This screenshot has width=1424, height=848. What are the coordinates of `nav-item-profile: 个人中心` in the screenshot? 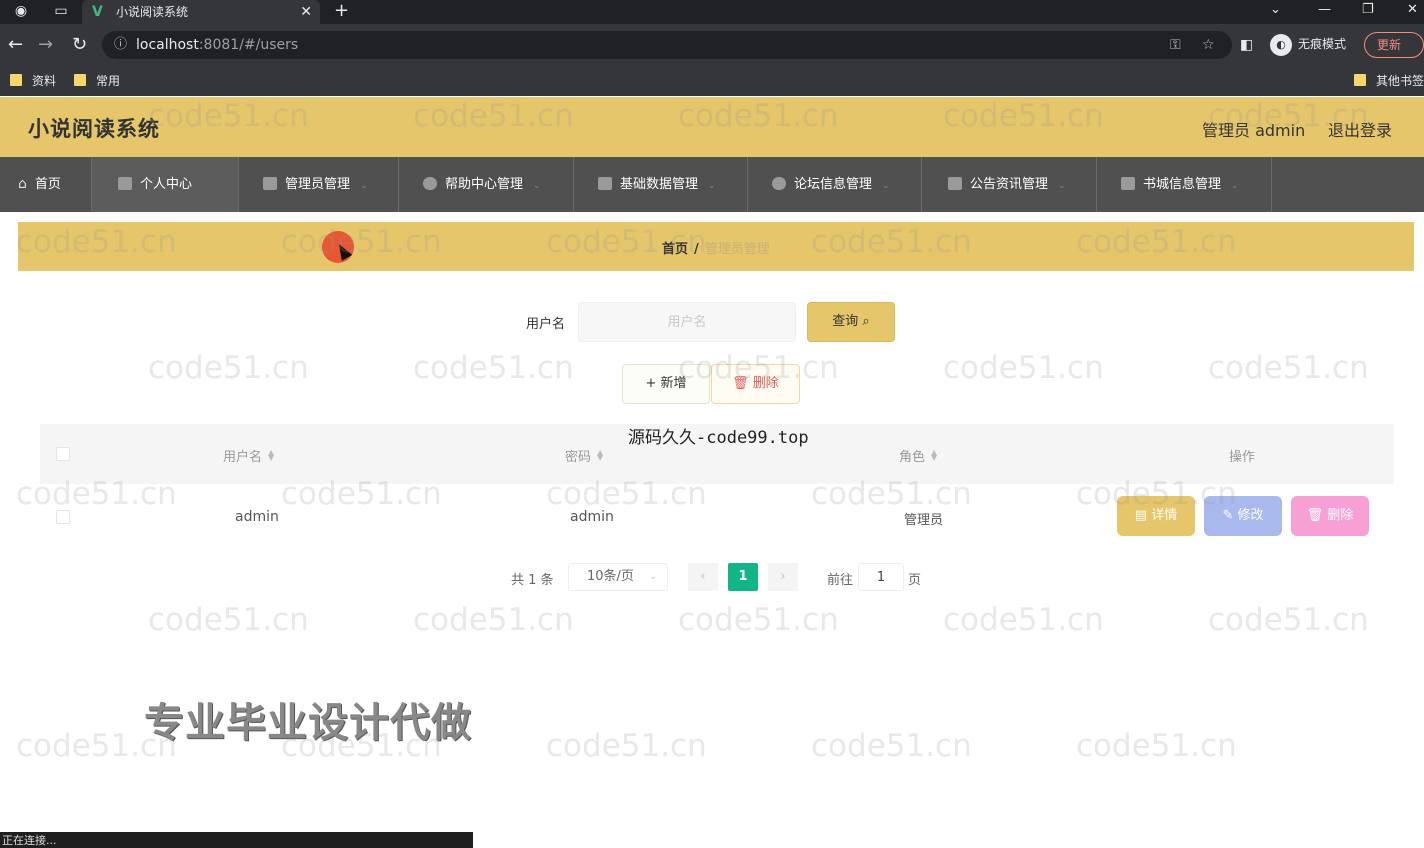 It's located at (165, 184).